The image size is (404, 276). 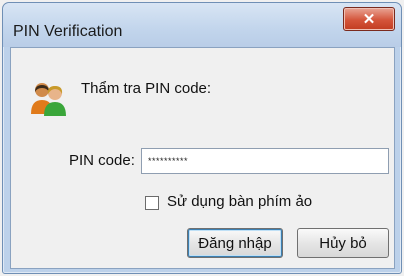 What do you see at coordinates (48, 99) in the screenshot?
I see `users-icon` at bounding box center [48, 99].